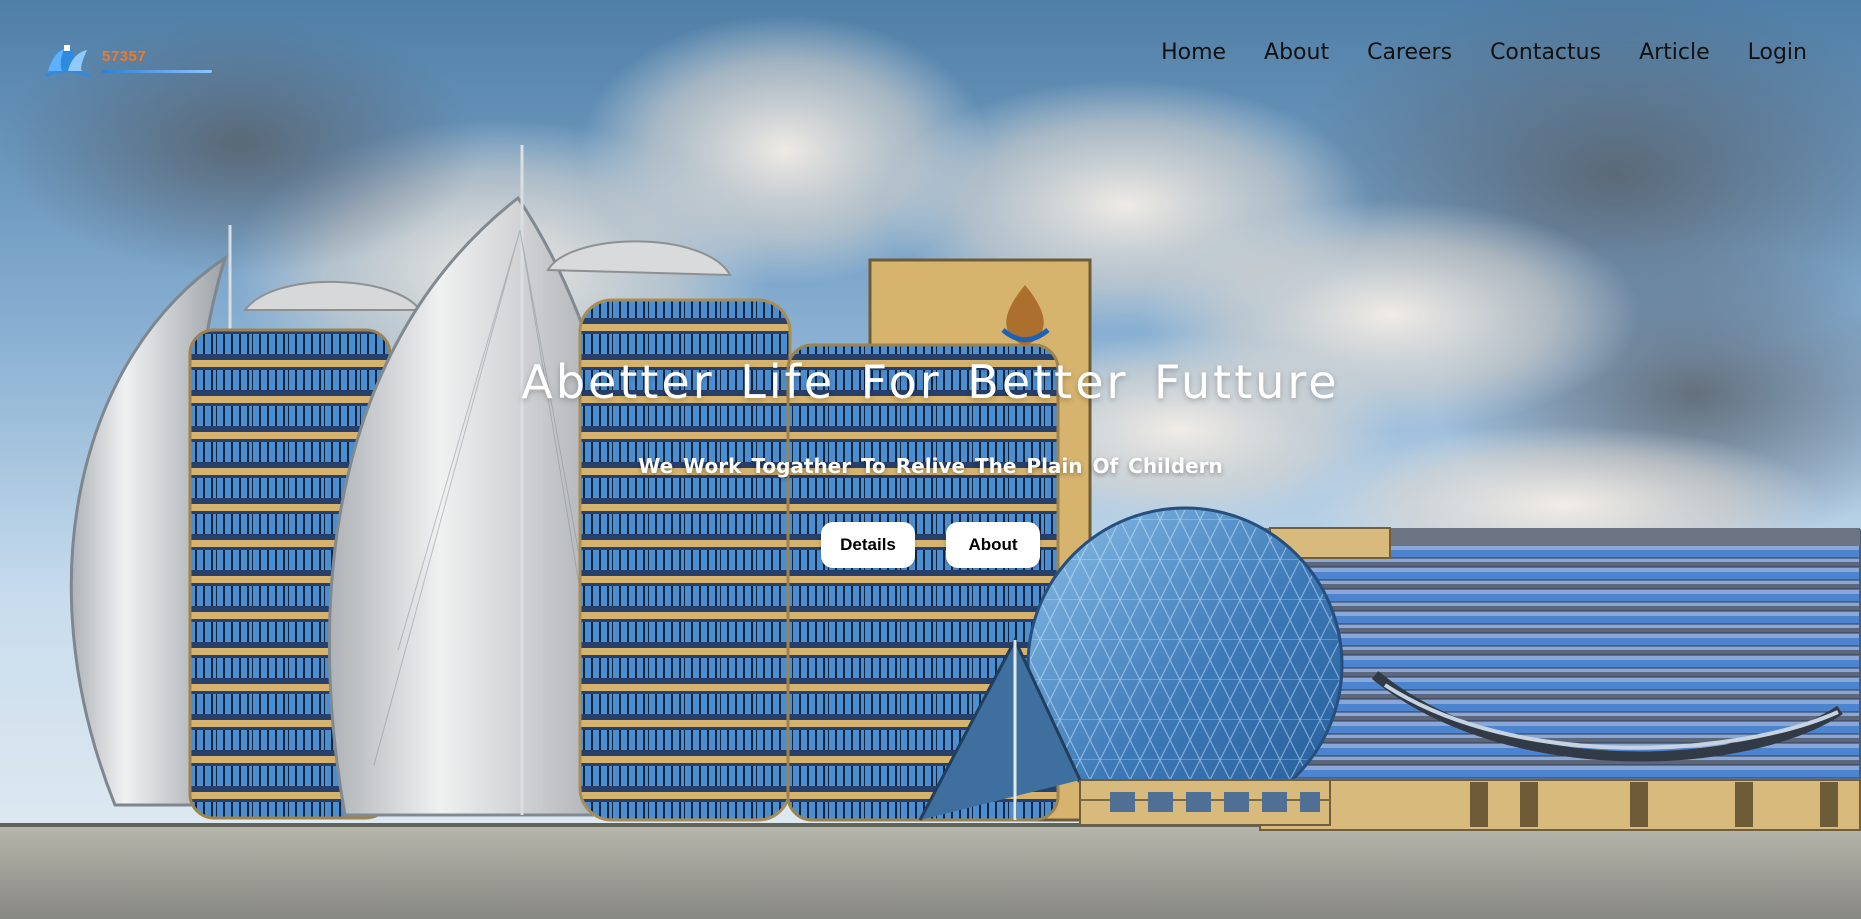  I want to click on nav-careers: Careers, so click(1409, 52).